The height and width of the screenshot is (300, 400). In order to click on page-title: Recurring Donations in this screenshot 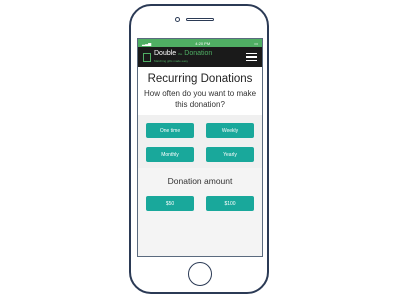, I will do `click(200, 79)`.